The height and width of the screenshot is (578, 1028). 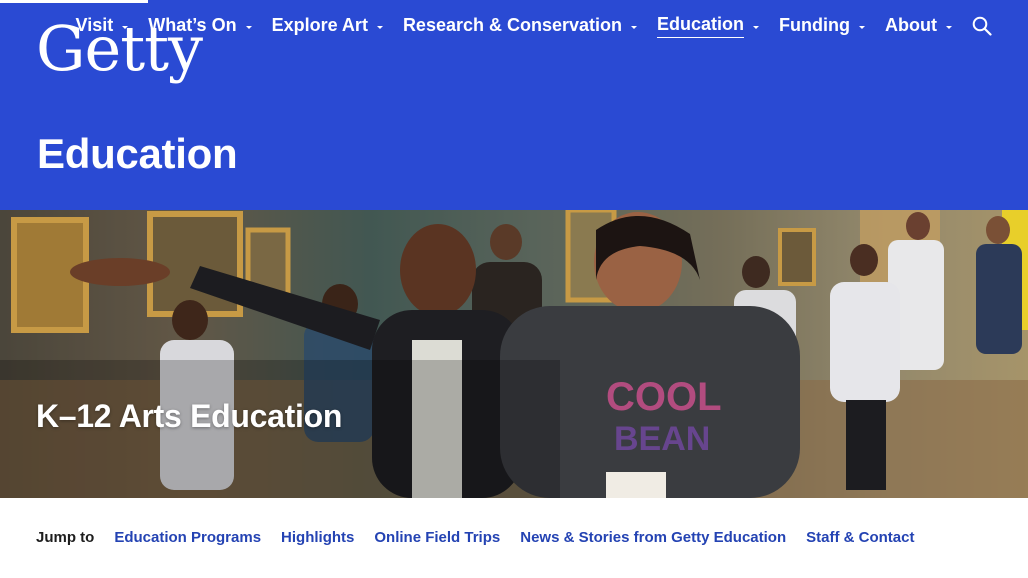 I want to click on nav-item-whats-on: What’s On, so click(x=200, y=26).